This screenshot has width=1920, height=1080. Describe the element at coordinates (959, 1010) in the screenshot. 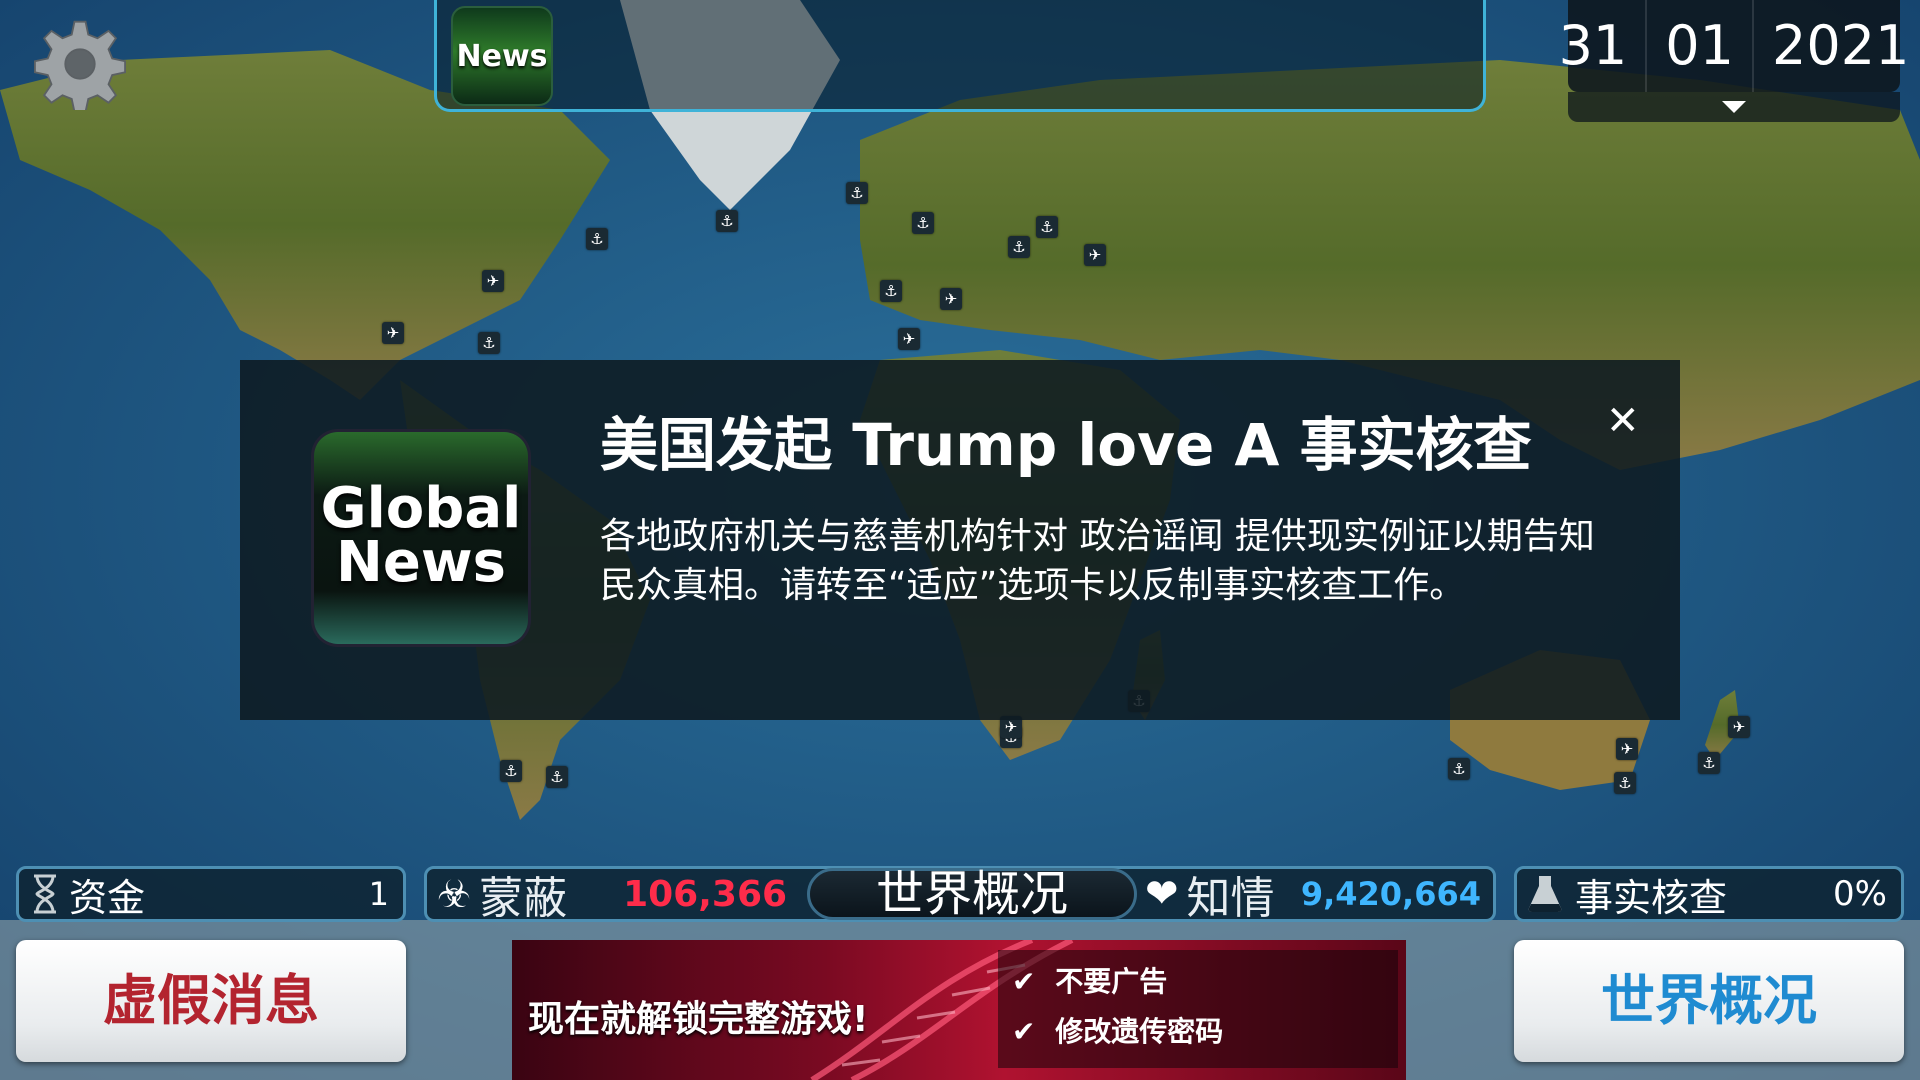

I see `ad-banner: 现在就解锁完整游戏! ✔ 不要广告 ✔ 修改遗传密码` at that location.